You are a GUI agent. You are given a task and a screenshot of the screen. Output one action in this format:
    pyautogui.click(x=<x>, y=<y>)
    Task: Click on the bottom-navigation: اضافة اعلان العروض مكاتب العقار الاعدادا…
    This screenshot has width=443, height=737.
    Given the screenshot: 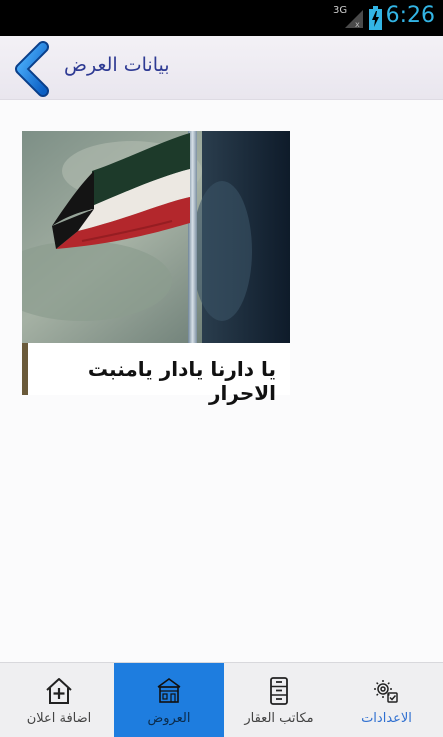 What is the action you would take?
    pyautogui.click(x=221, y=699)
    